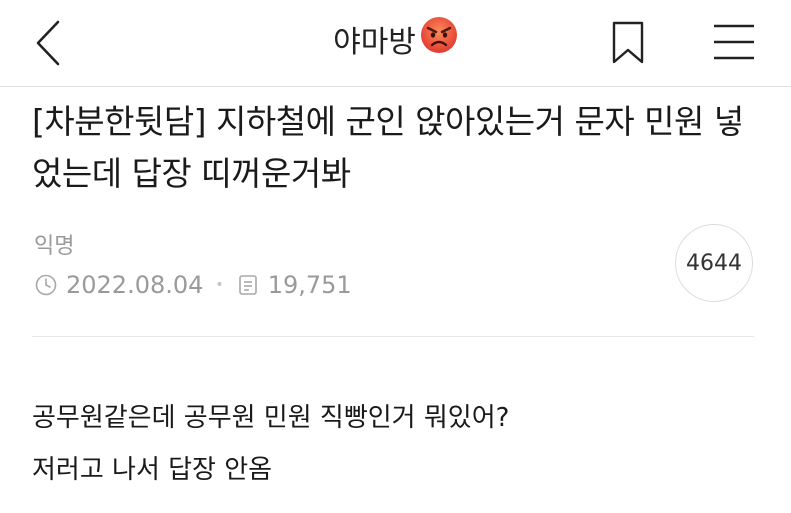 The height and width of the screenshot is (513, 791). Describe the element at coordinates (248, 285) in the screenshot. I see `views-icon` at that location.